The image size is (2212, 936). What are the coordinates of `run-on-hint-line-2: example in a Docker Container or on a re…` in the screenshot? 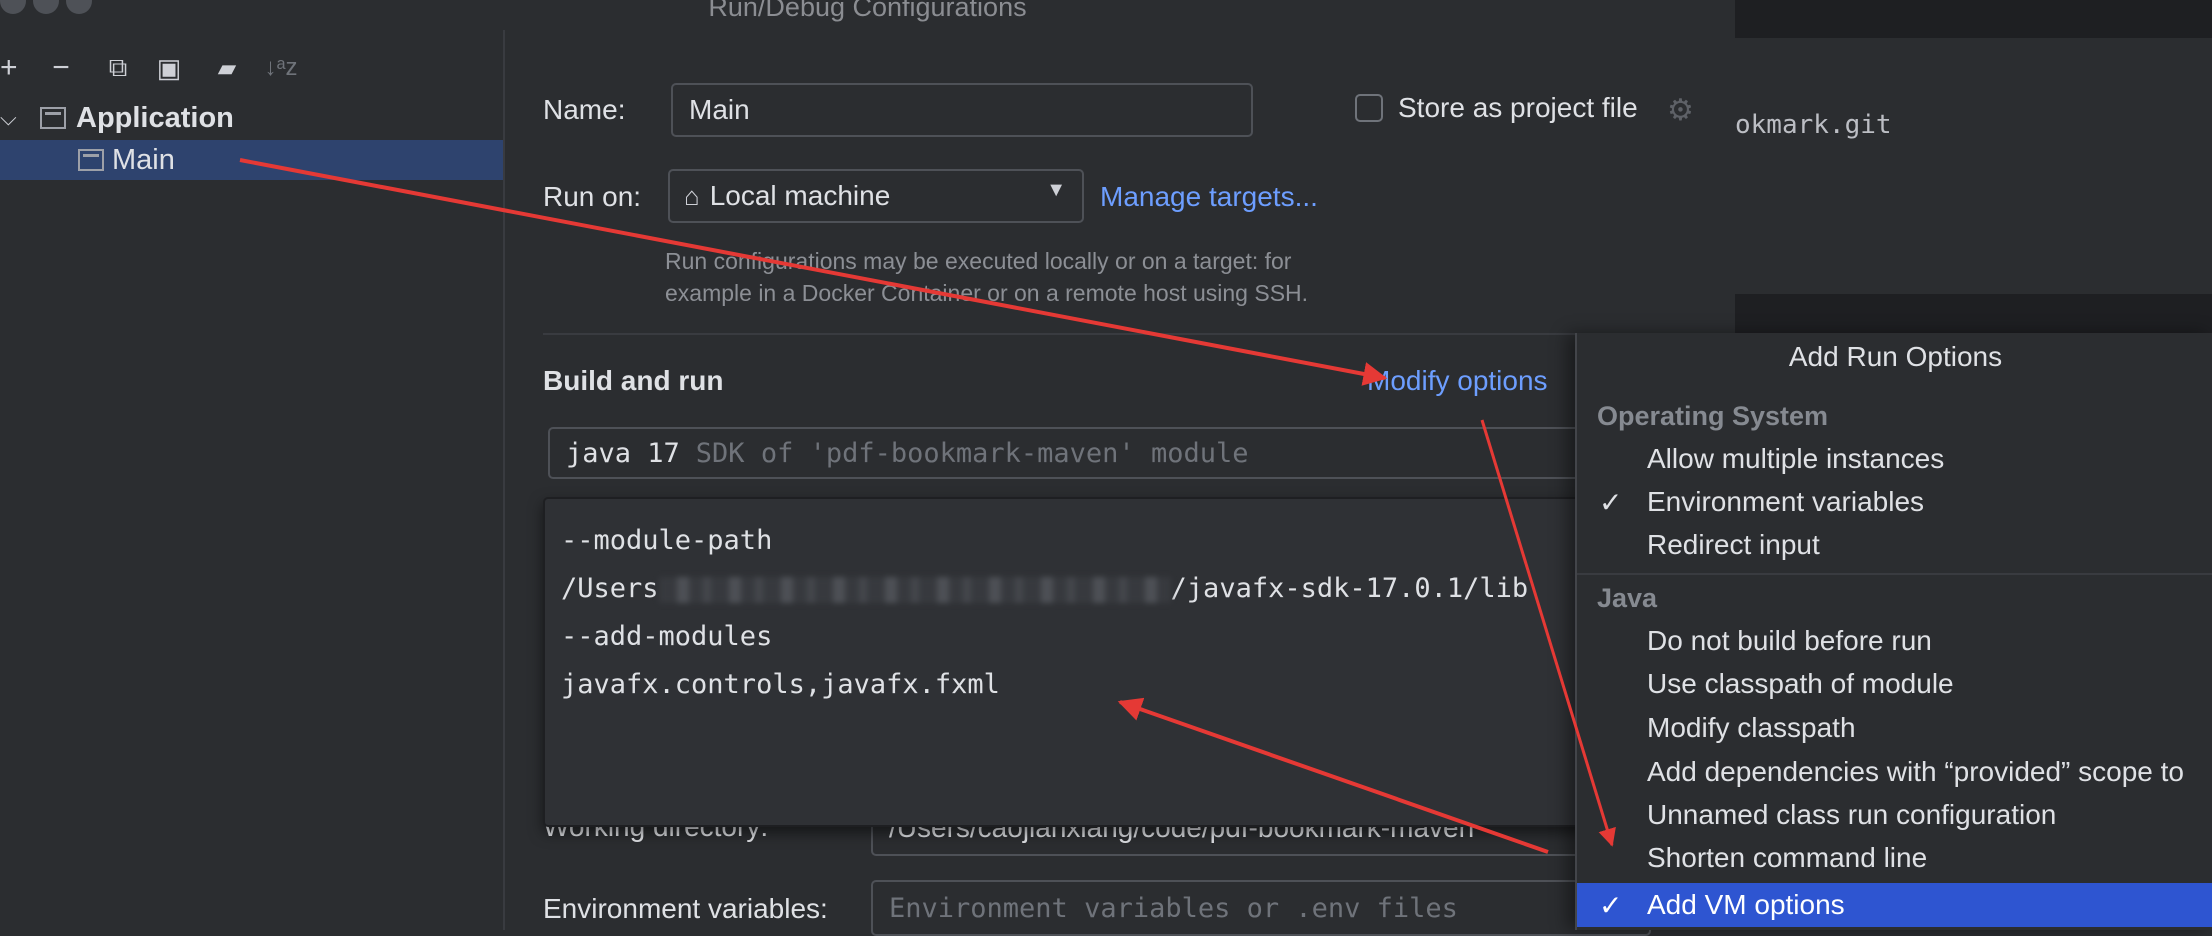 It's located at (987, 293).